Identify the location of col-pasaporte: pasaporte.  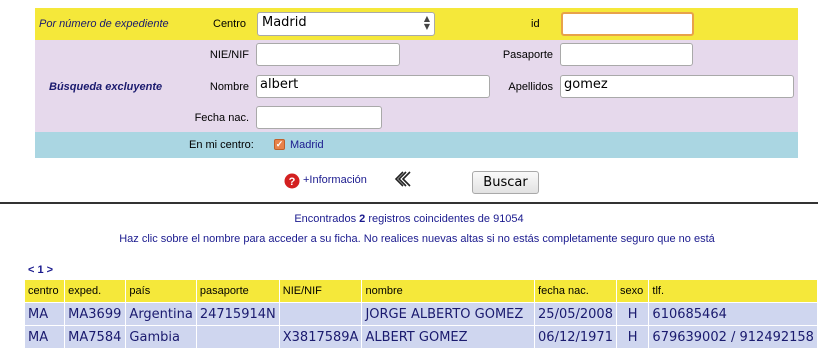
(238, 291).